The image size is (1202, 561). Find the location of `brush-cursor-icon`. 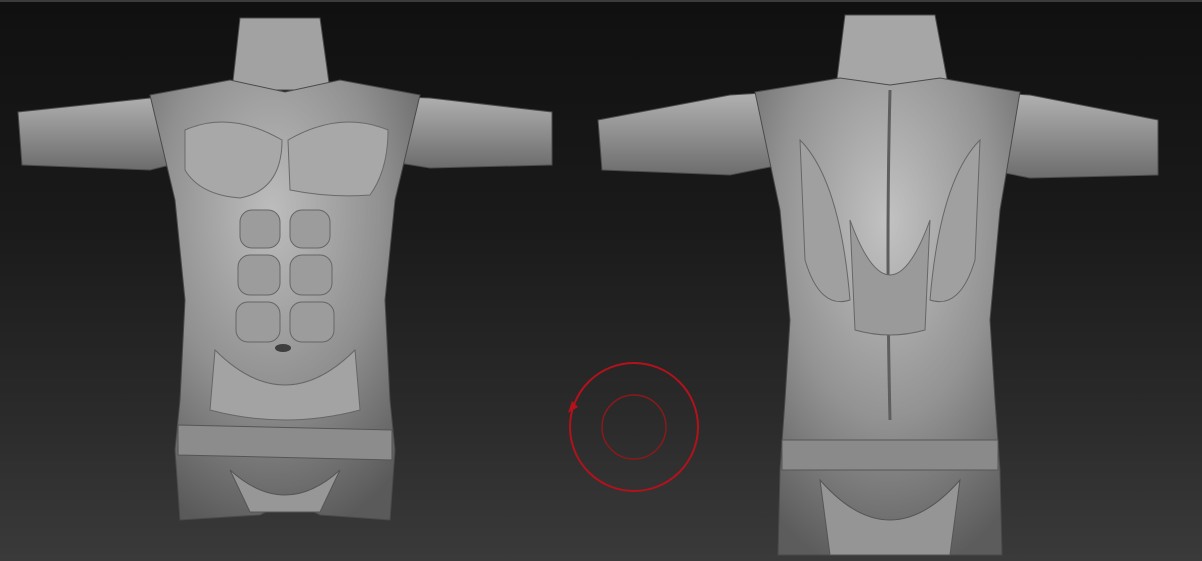

brush-cursor-icon is located at coordinates (634, 427).